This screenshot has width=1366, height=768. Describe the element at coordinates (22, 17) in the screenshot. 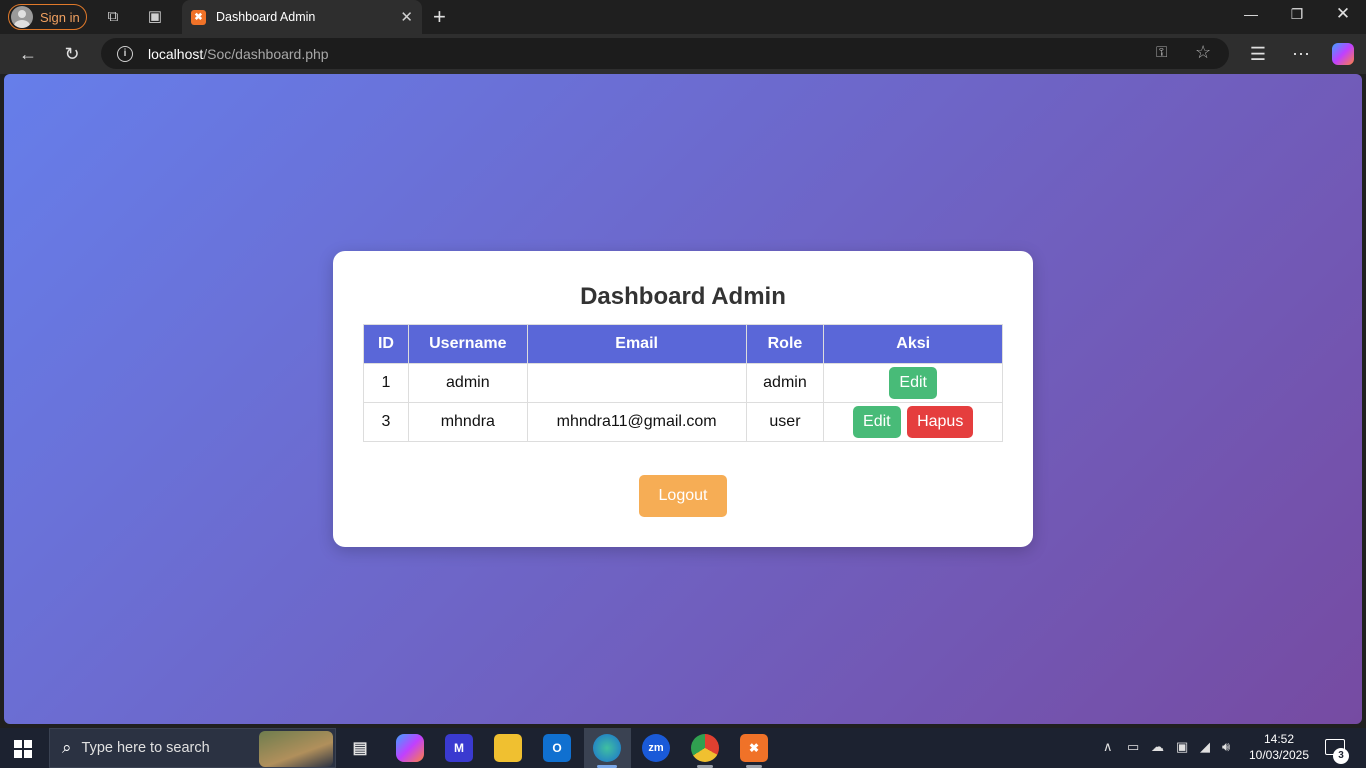

I see `profile-avatar-icon` at that location.